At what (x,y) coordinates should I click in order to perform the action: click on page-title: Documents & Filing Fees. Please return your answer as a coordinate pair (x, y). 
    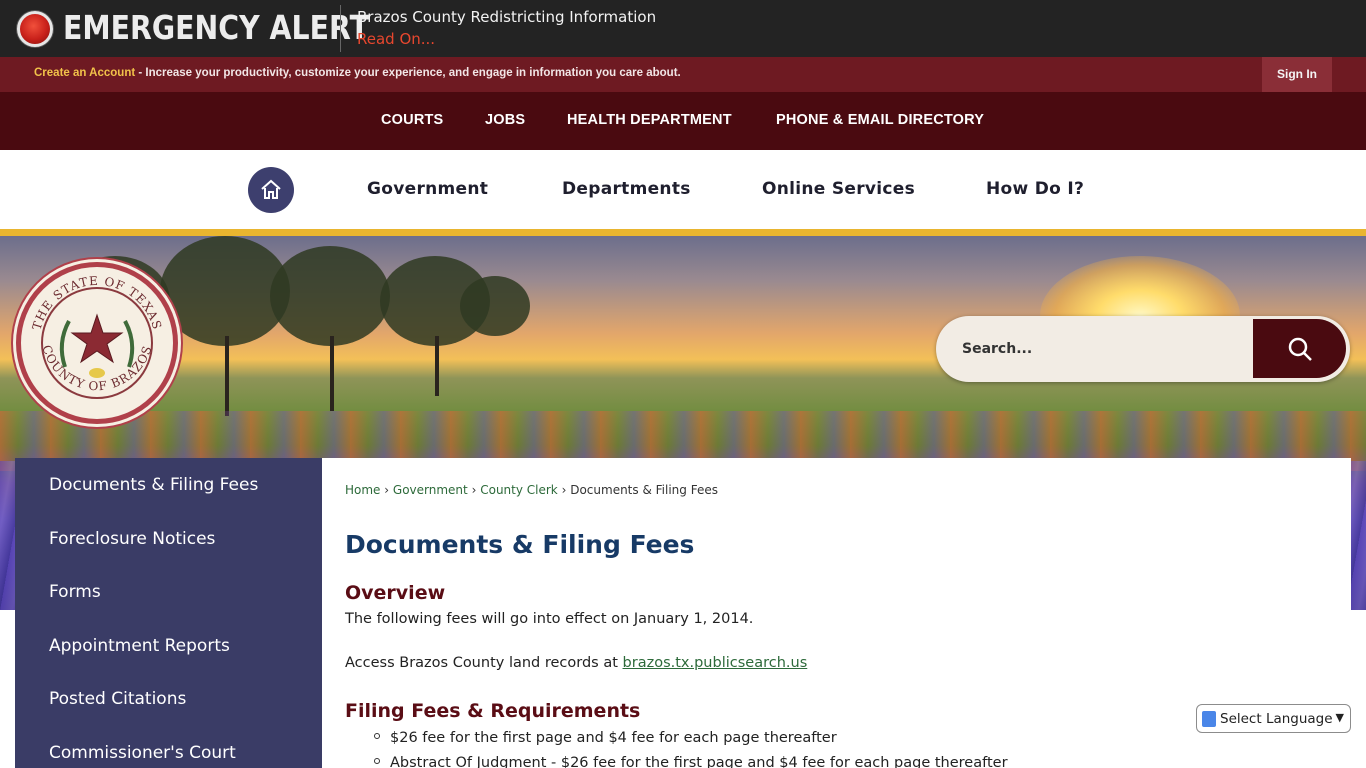
    Looking at the image, I should click on (520, 544).